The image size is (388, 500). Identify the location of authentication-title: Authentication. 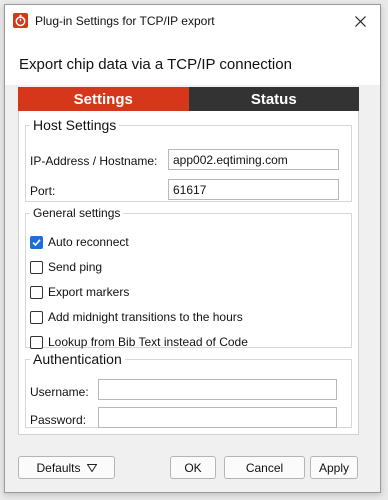
(77, 359).